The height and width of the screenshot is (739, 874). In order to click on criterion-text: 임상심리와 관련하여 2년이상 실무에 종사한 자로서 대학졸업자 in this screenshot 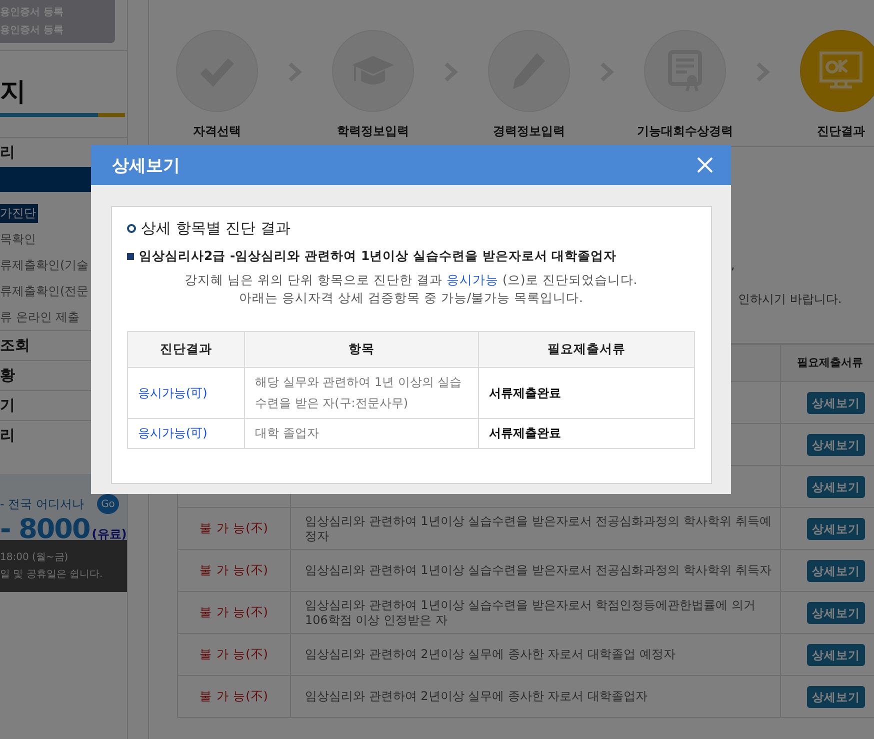, I will do `click(476, 696)`.